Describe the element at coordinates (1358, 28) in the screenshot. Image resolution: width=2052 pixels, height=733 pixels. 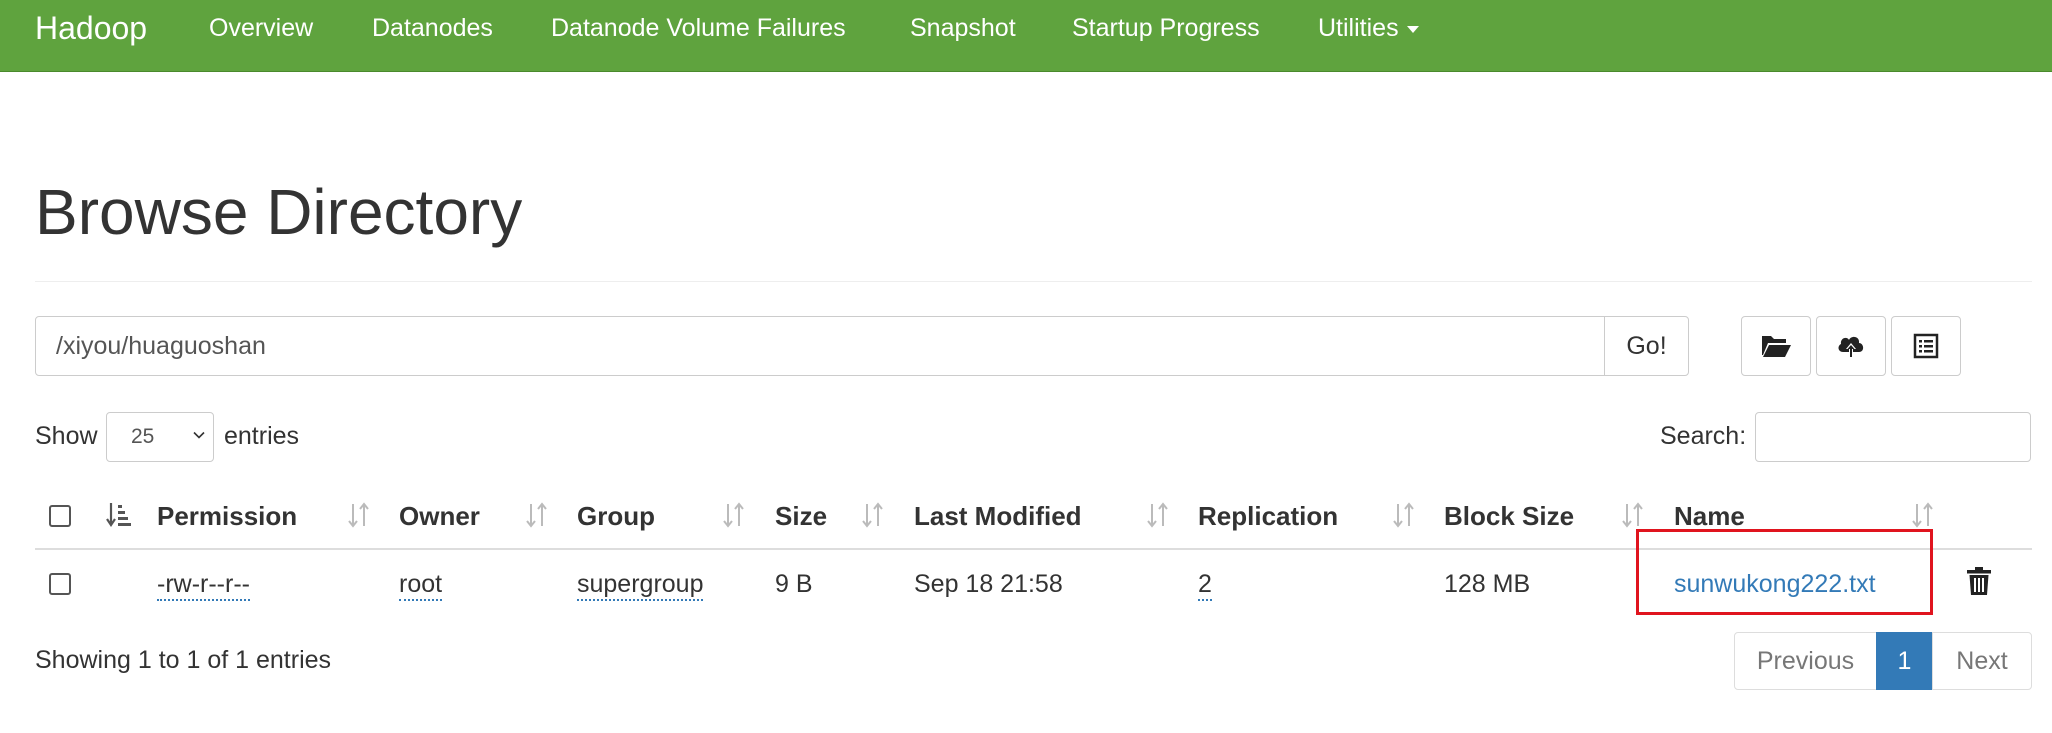
I see `nav-utilities-label: Utilities` at that location.